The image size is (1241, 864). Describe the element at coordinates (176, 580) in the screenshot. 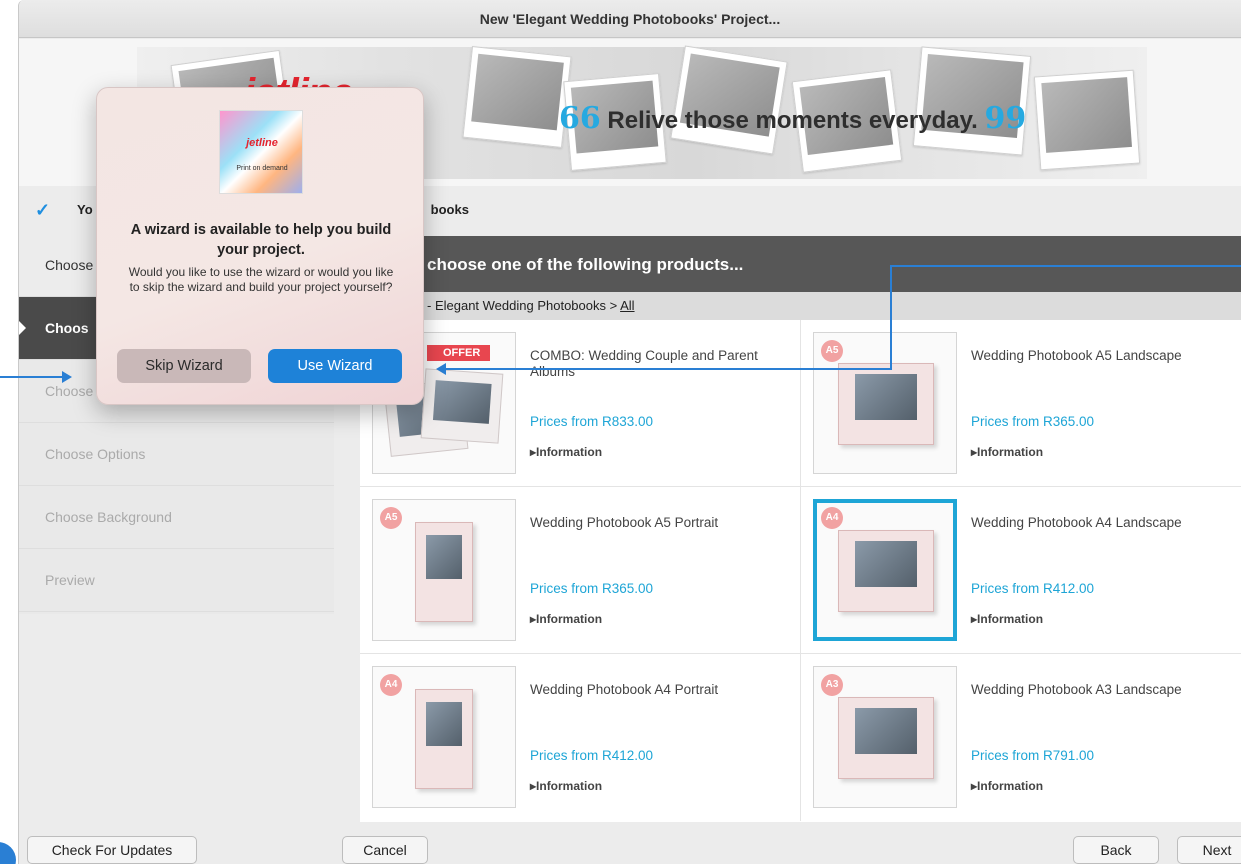

I see `sidebar-item-preview: Preview` at that location.